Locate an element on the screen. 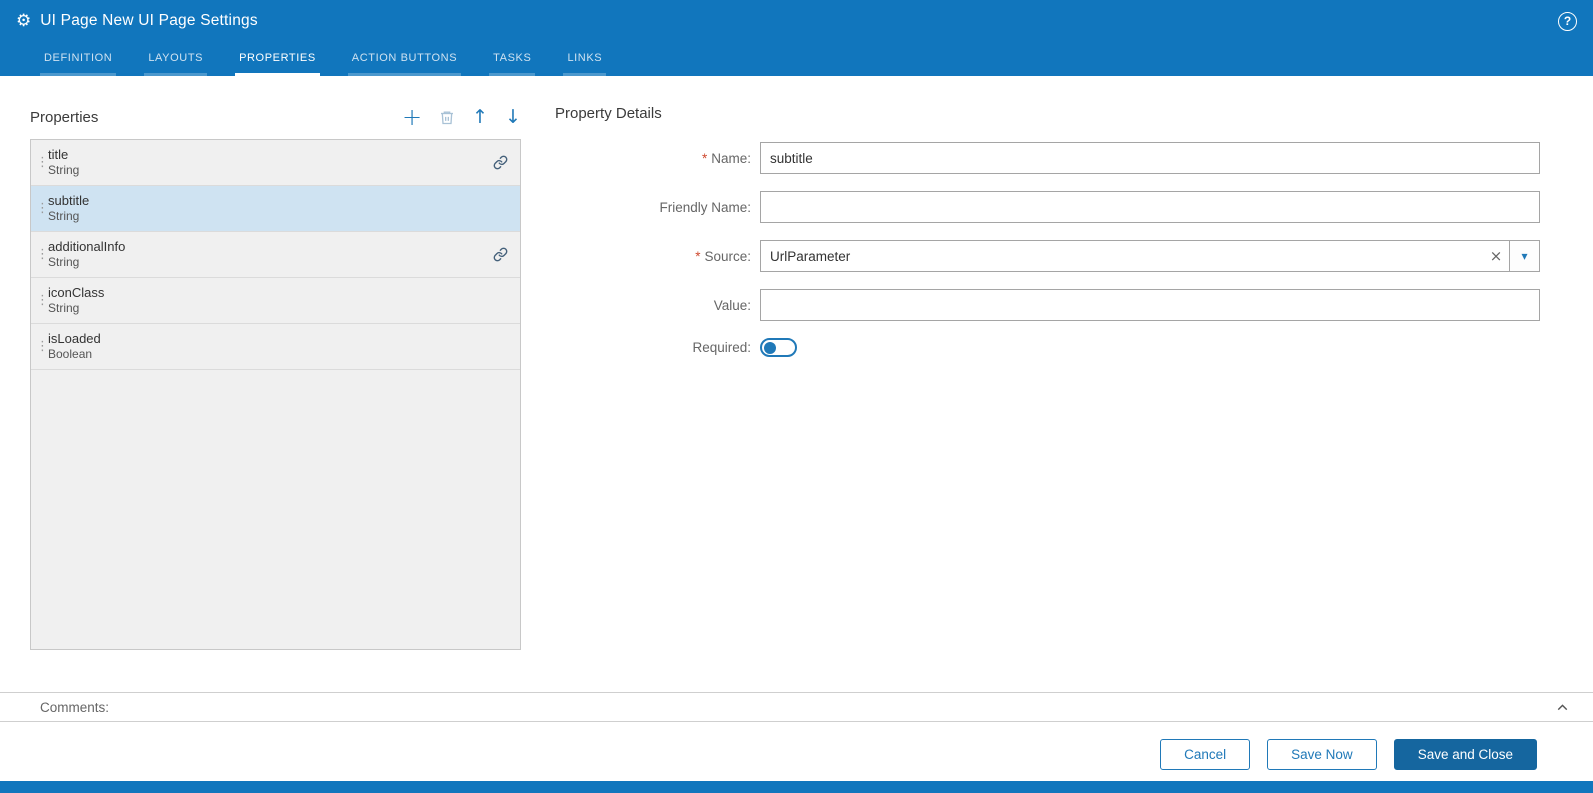 This screenshot has height=793, width=1593. friendly-name-label: Friendly Name: is located at coordinates (705, 207).